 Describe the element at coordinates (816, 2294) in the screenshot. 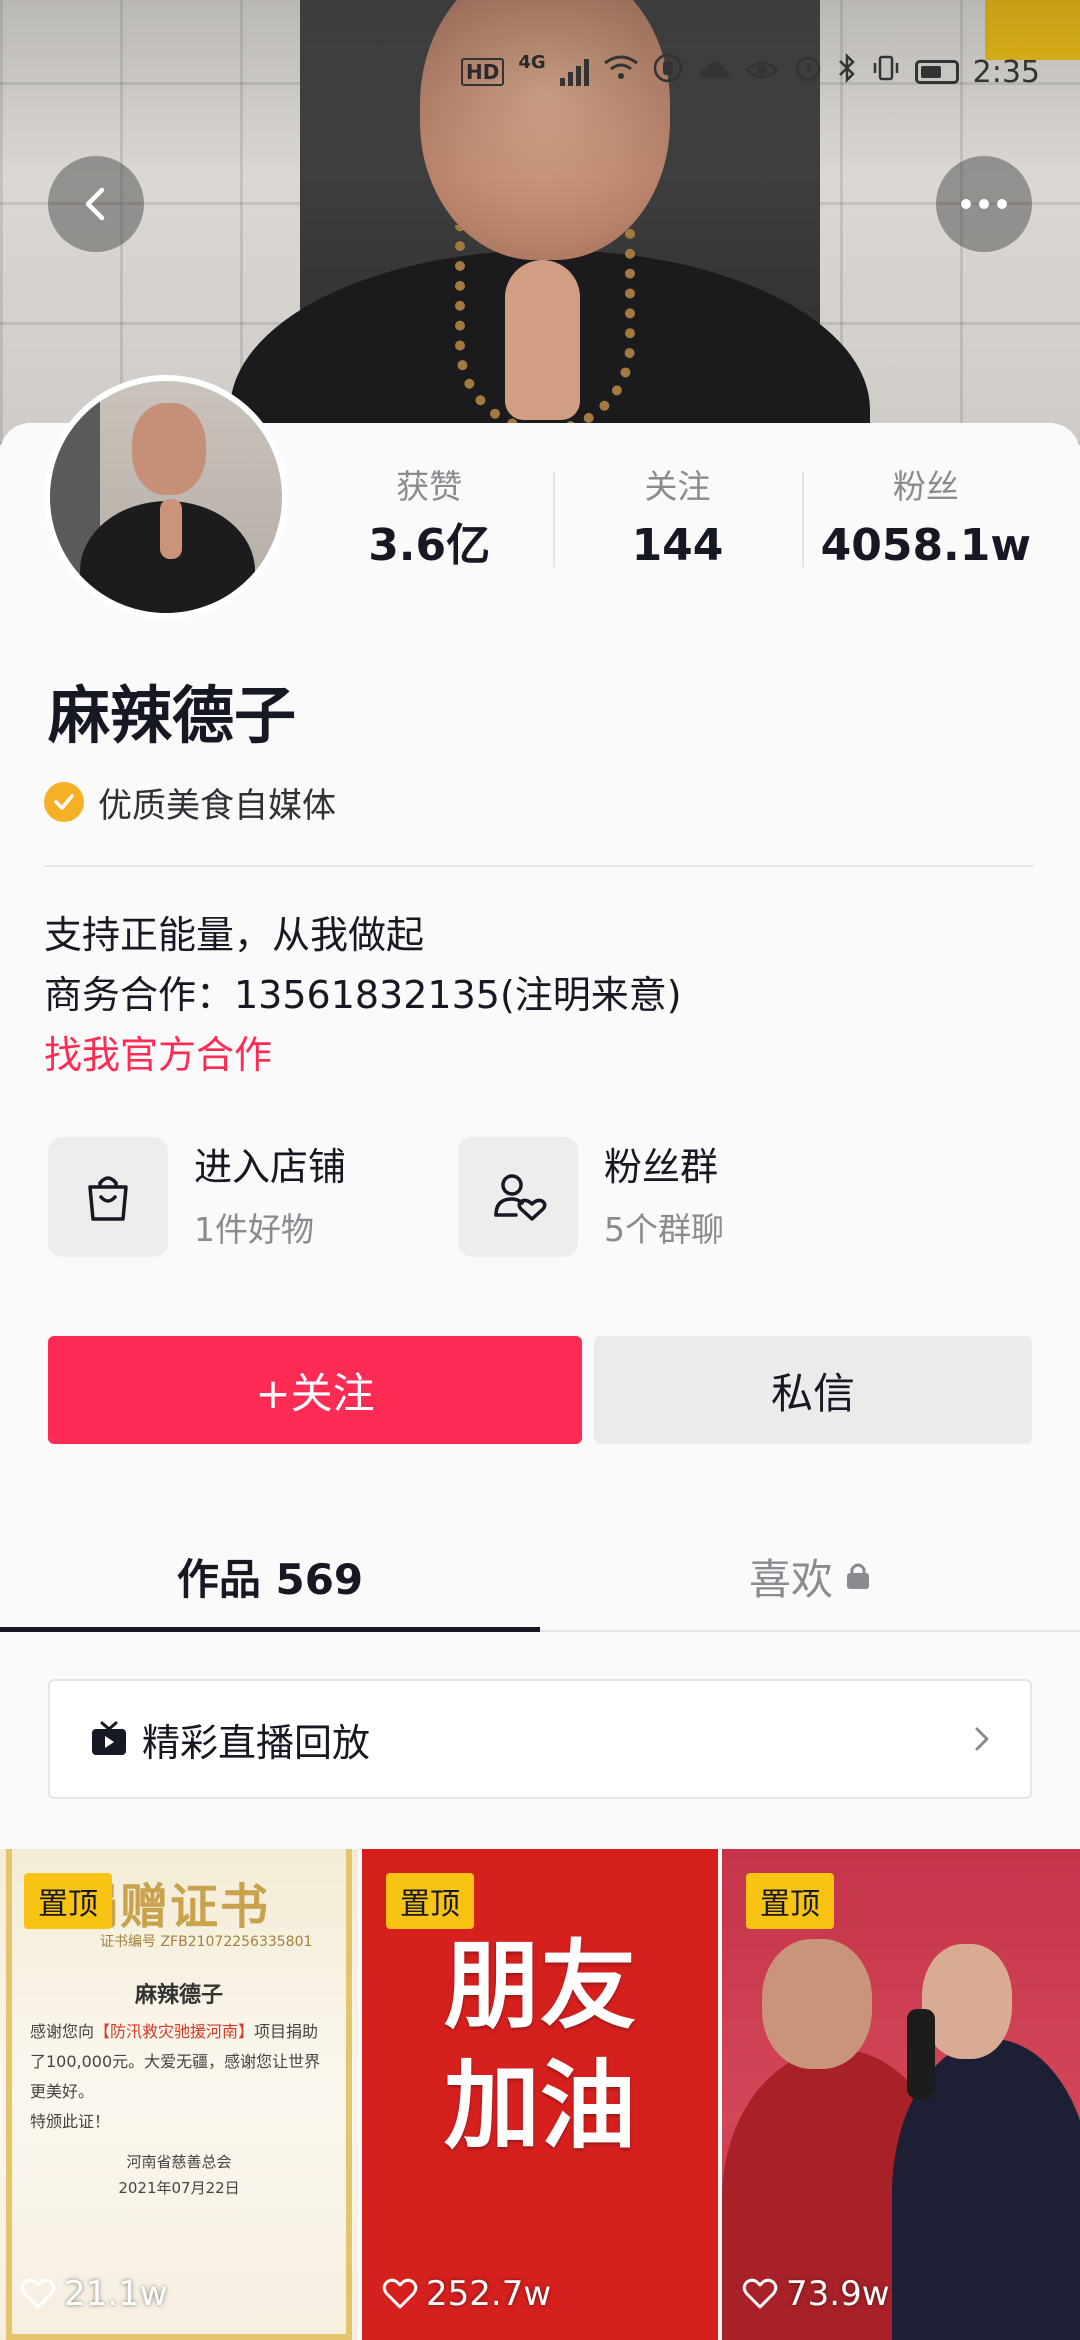

I see `video-likes: 73.9w` at that location.